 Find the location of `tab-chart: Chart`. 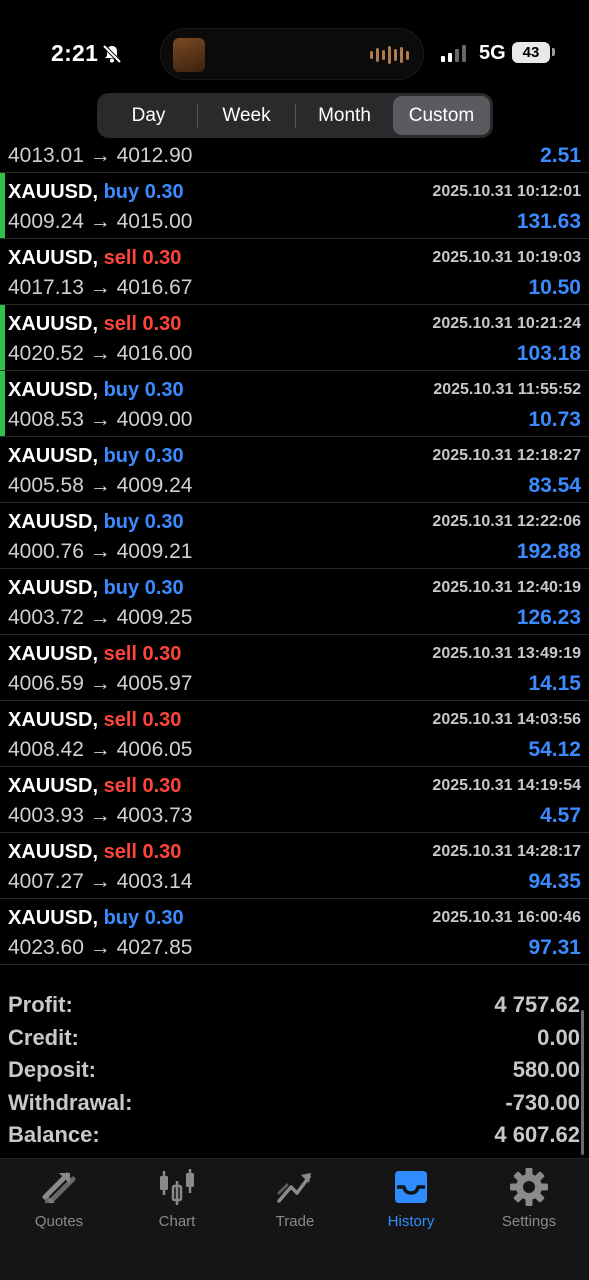

tab-chart: Chart is located at coordinates (177, 1198).